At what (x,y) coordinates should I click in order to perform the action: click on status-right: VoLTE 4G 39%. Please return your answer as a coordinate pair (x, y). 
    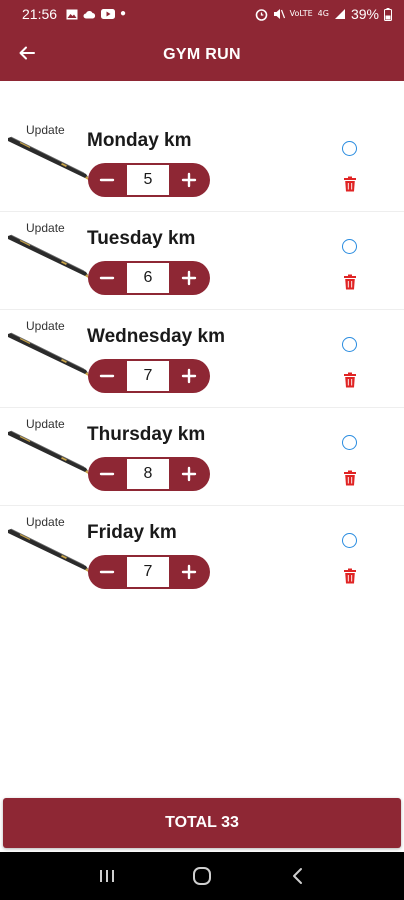
    Looking at the image, I should click on (323, 14).